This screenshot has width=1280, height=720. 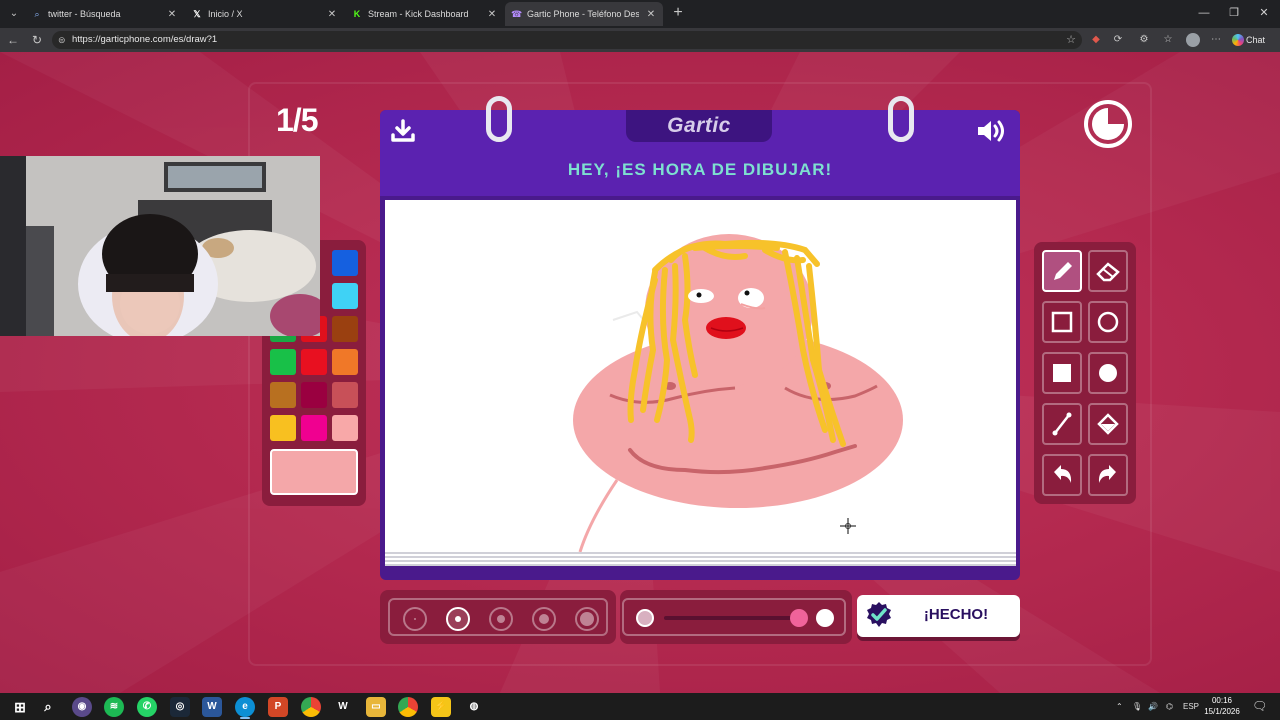 I want to click on eraser-tool-button, so click(x=1108, y=271).